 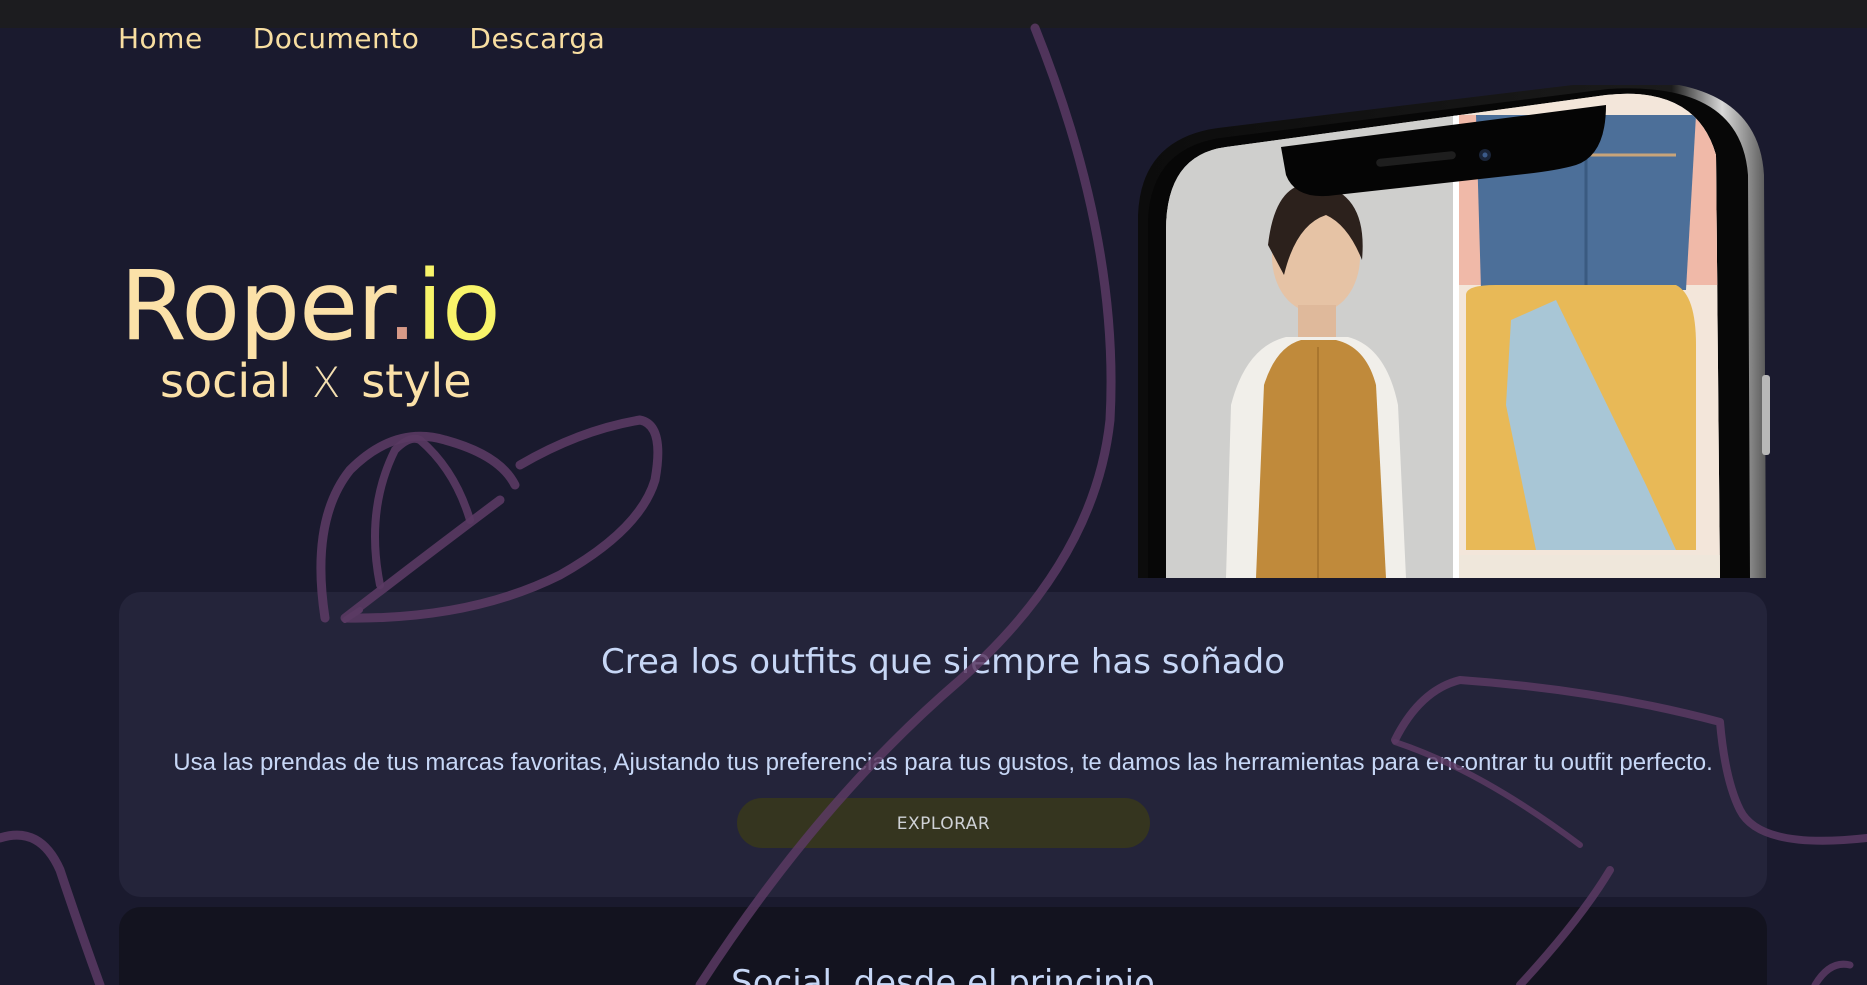 I want to click on main-nav: Home Documento Descarga, so click(x=361, y=38).